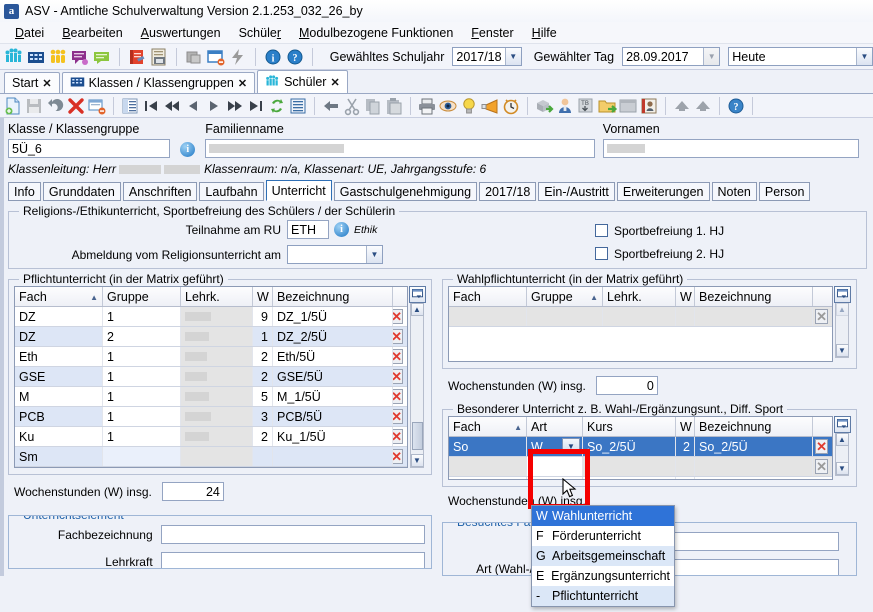  What do you see at coordinates (603, 536) in the screenshot?
I see `dropdown-option-foerderunterricht: F Förderunterricht` at bounding box center [603, 536].